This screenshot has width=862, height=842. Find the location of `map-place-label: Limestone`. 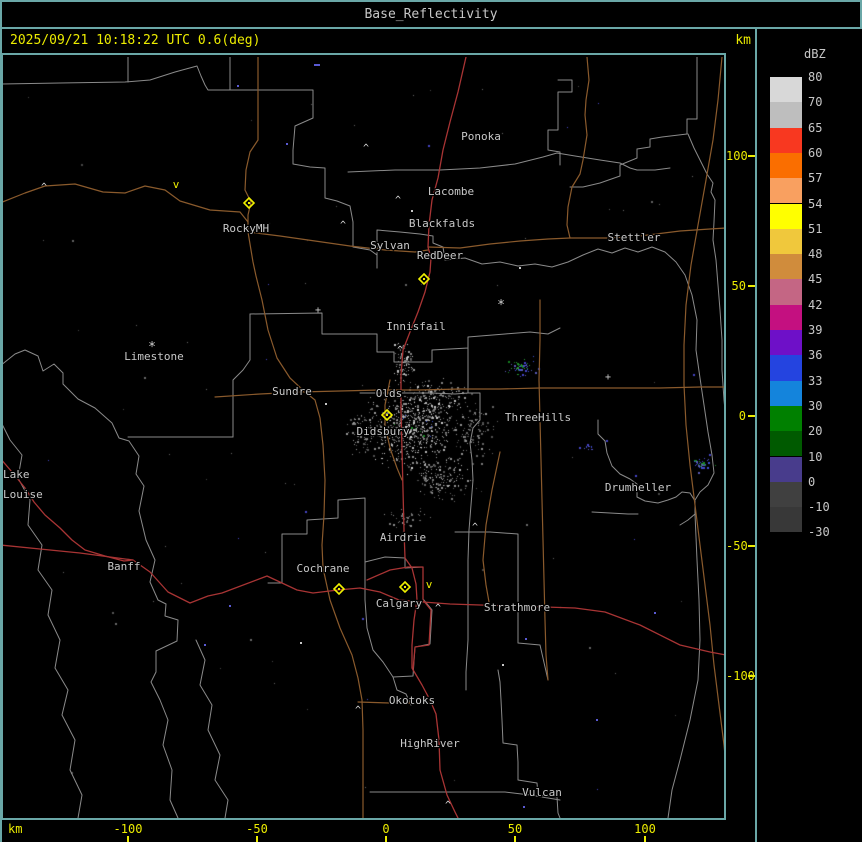

map-place-label: Limestone is located at coordinates (154, 356).